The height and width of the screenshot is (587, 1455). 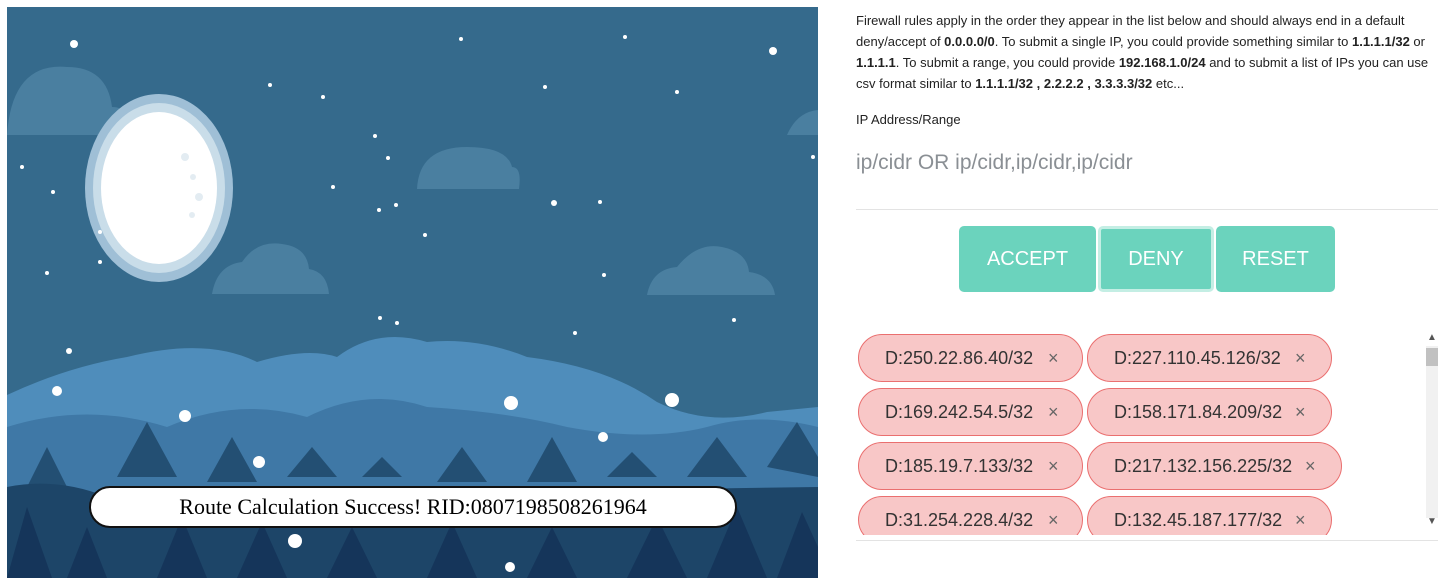 I want to click on rule-tag: D:227.110.45.126/32 ×, so click(x=1209, y=358).